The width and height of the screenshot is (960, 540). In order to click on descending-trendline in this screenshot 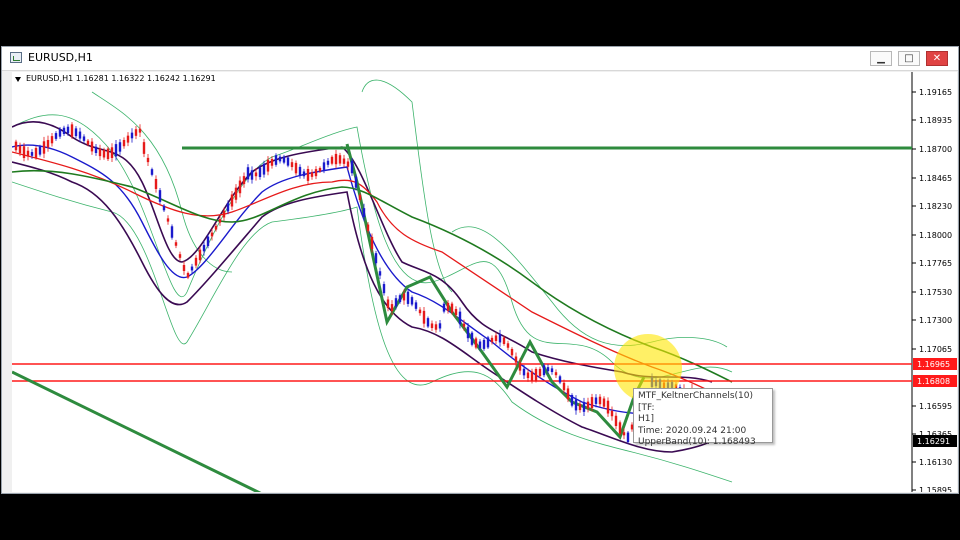, I will do `click(137, 431)`.